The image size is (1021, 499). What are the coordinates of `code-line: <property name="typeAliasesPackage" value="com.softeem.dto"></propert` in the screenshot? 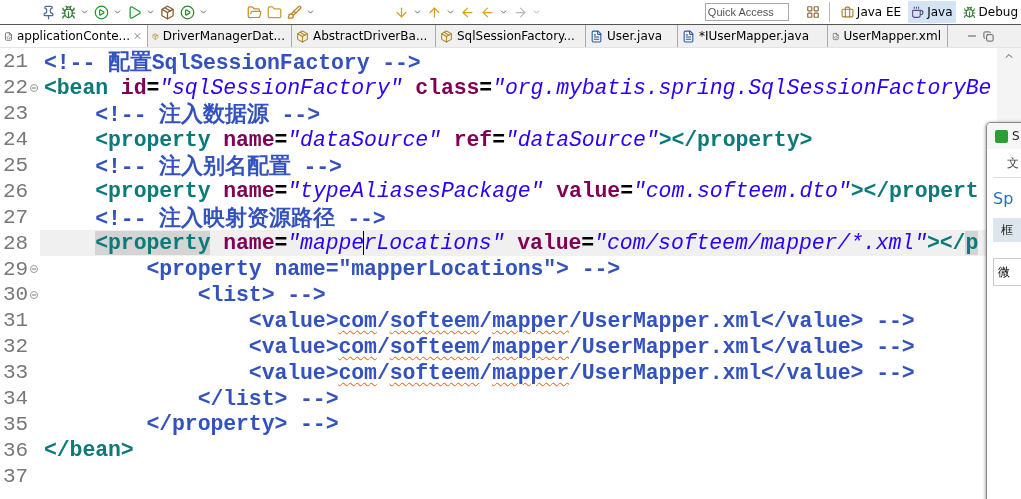 It's located at (536, 191).